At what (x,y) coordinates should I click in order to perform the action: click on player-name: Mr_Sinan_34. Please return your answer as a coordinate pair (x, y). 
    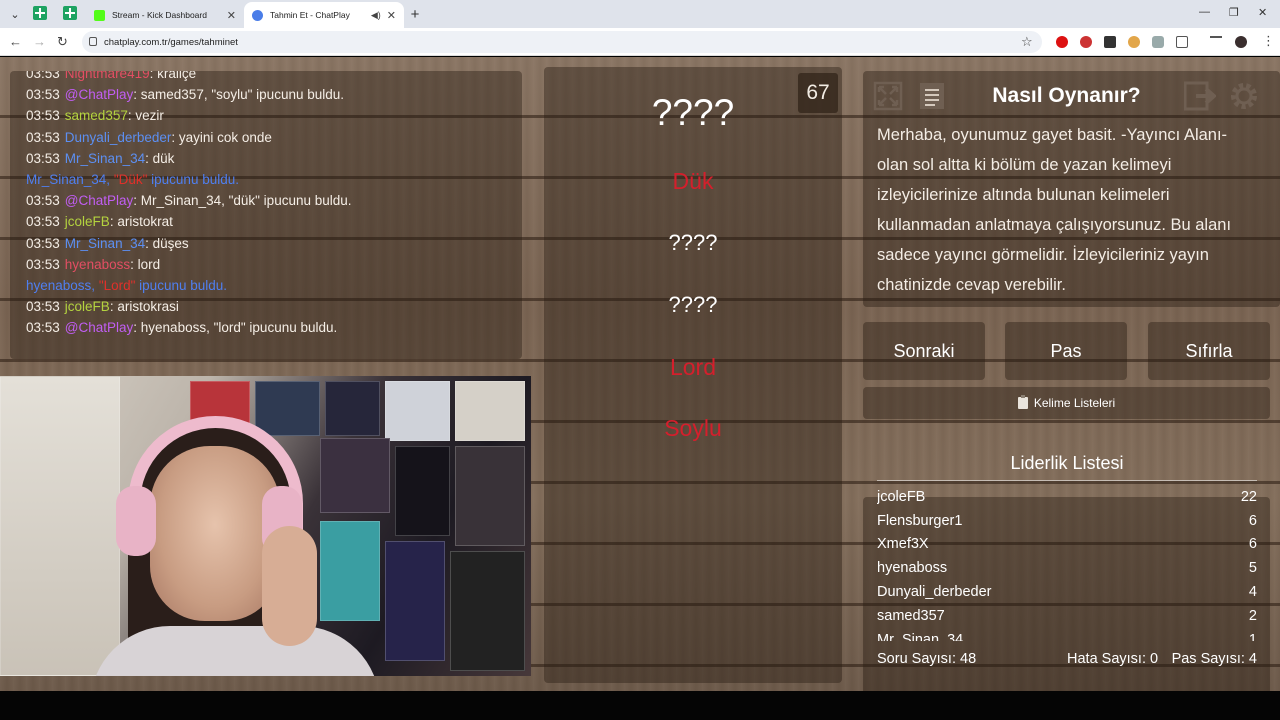
    Looking at the image, I should click on (920, 636).